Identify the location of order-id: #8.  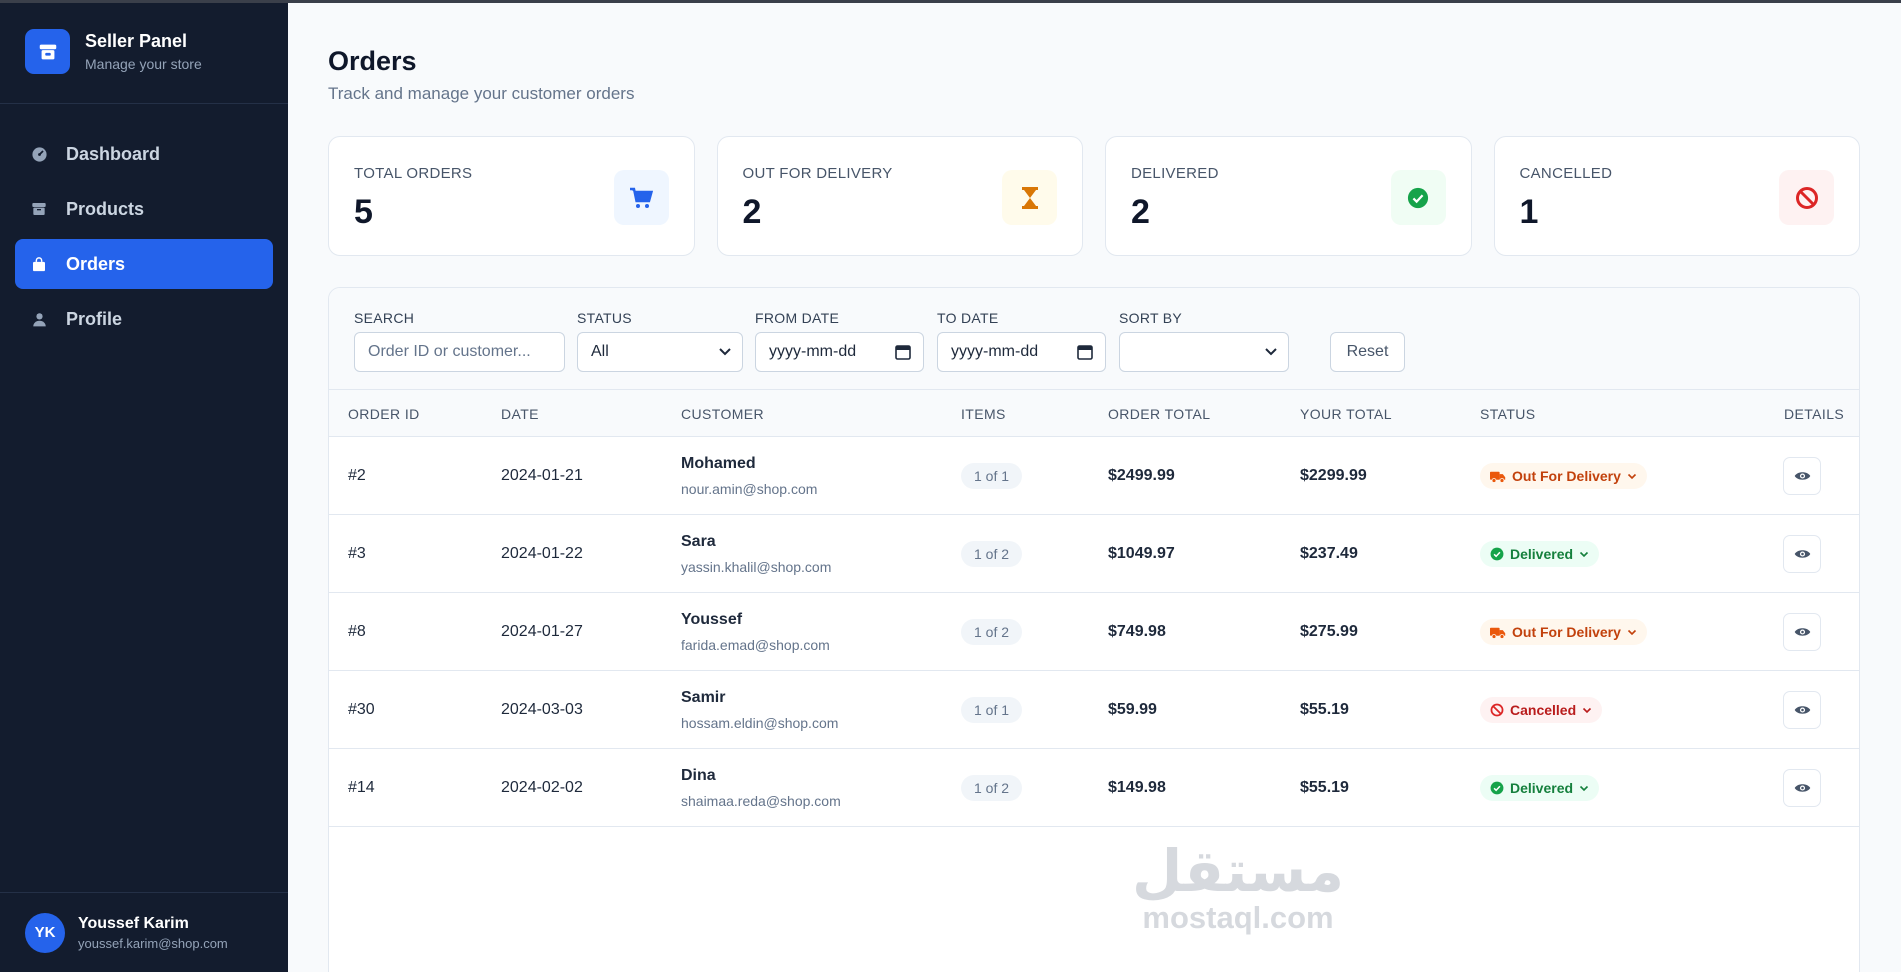
(357, 631).